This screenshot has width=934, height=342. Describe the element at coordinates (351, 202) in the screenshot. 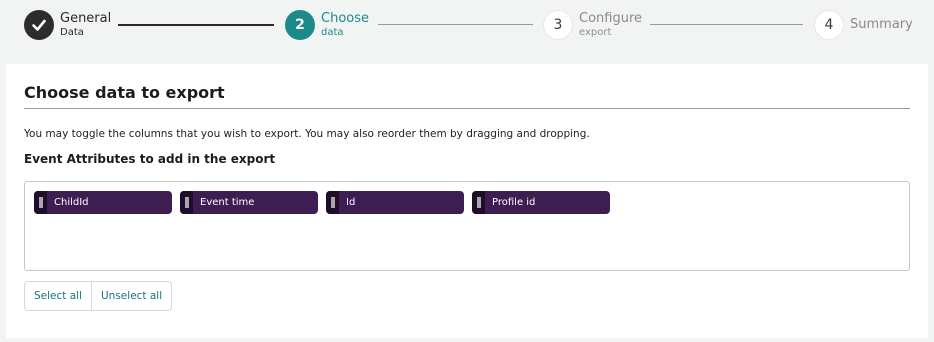

I see `chip-label: Id` at that location.